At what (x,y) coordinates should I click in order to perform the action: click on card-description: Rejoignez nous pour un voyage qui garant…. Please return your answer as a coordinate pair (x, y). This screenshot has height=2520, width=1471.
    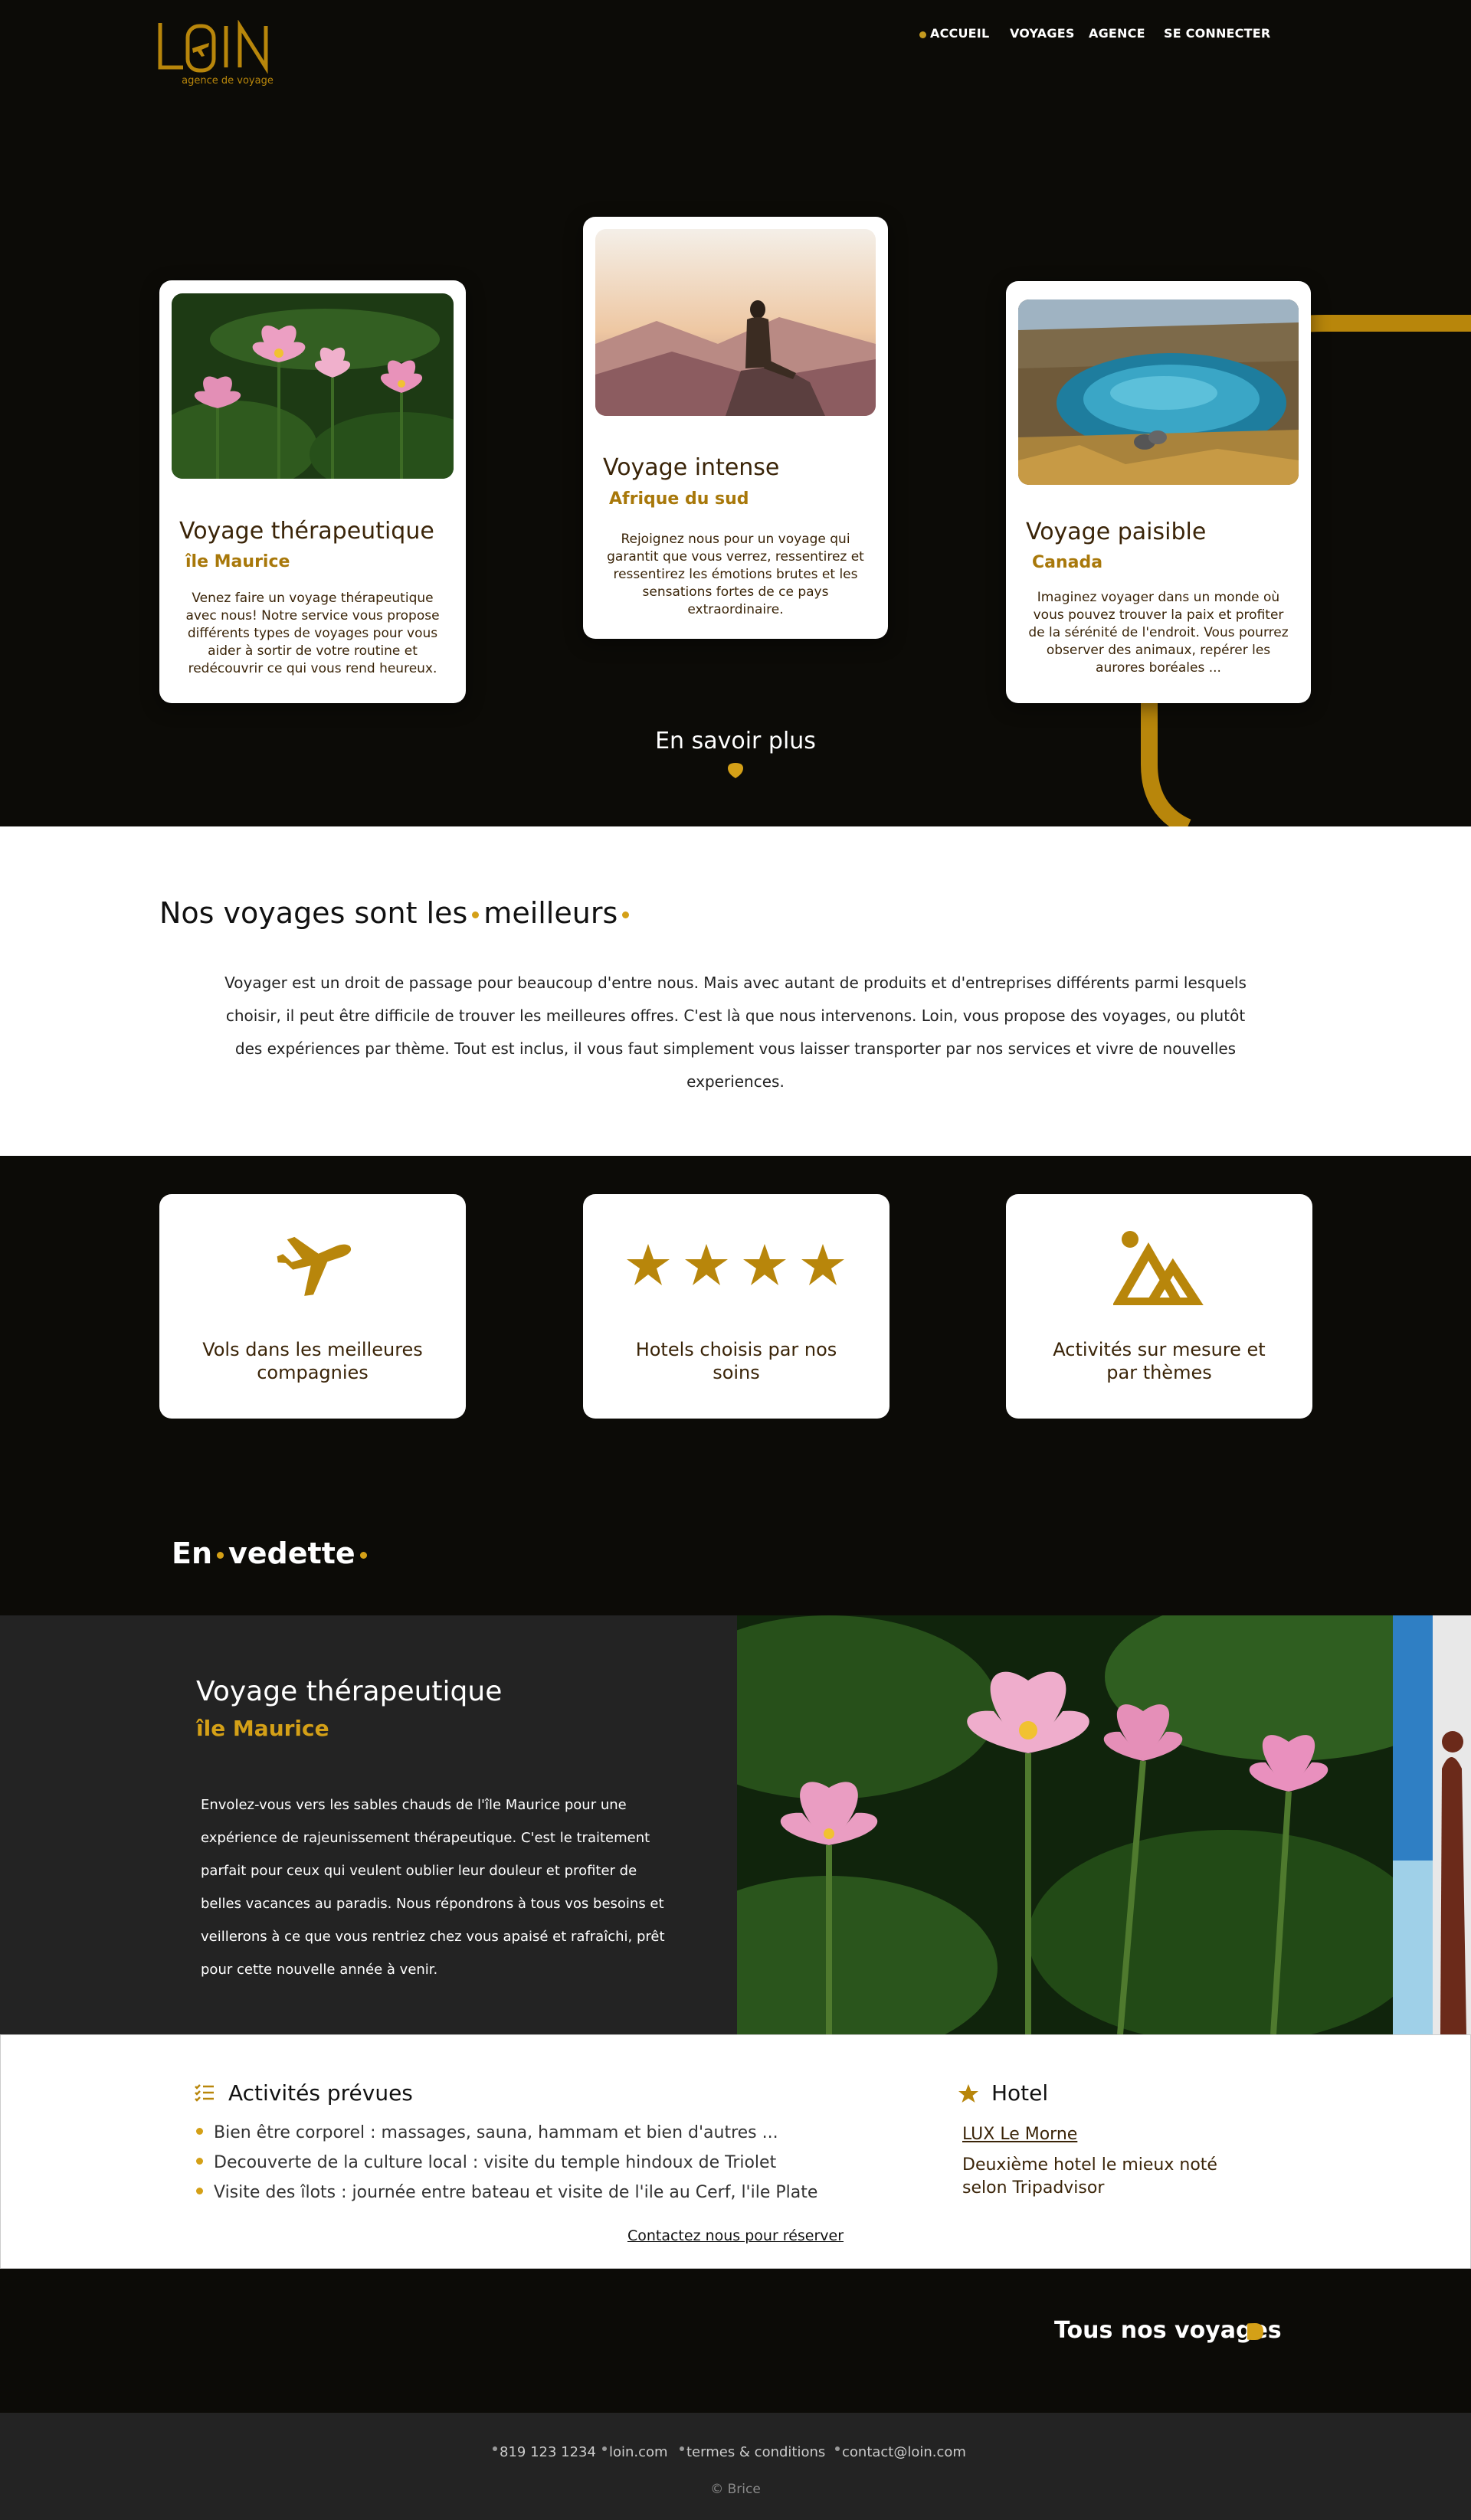
    Looking at the image, I should click on (735, 574).